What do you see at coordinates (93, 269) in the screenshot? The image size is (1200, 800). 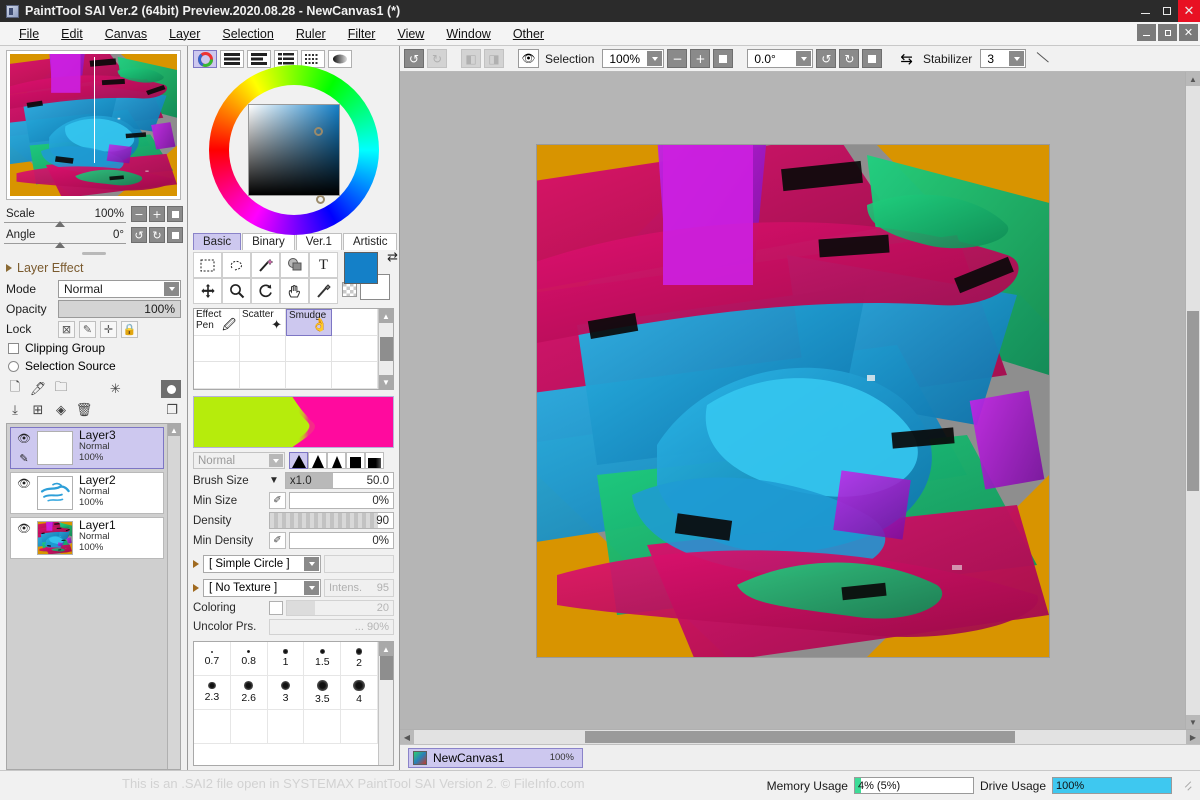 I see `layer-effect-section: Layer Effect` at bounding box center [93, 269].